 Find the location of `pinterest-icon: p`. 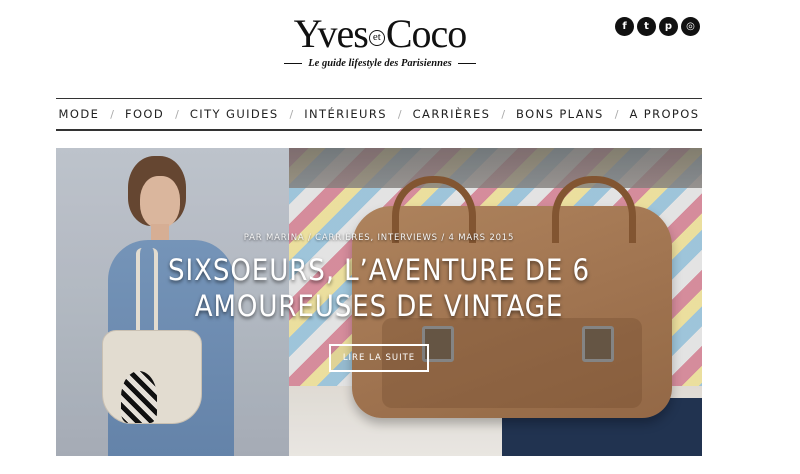

pinterest-icon: p is located at coordinates (668, 26).